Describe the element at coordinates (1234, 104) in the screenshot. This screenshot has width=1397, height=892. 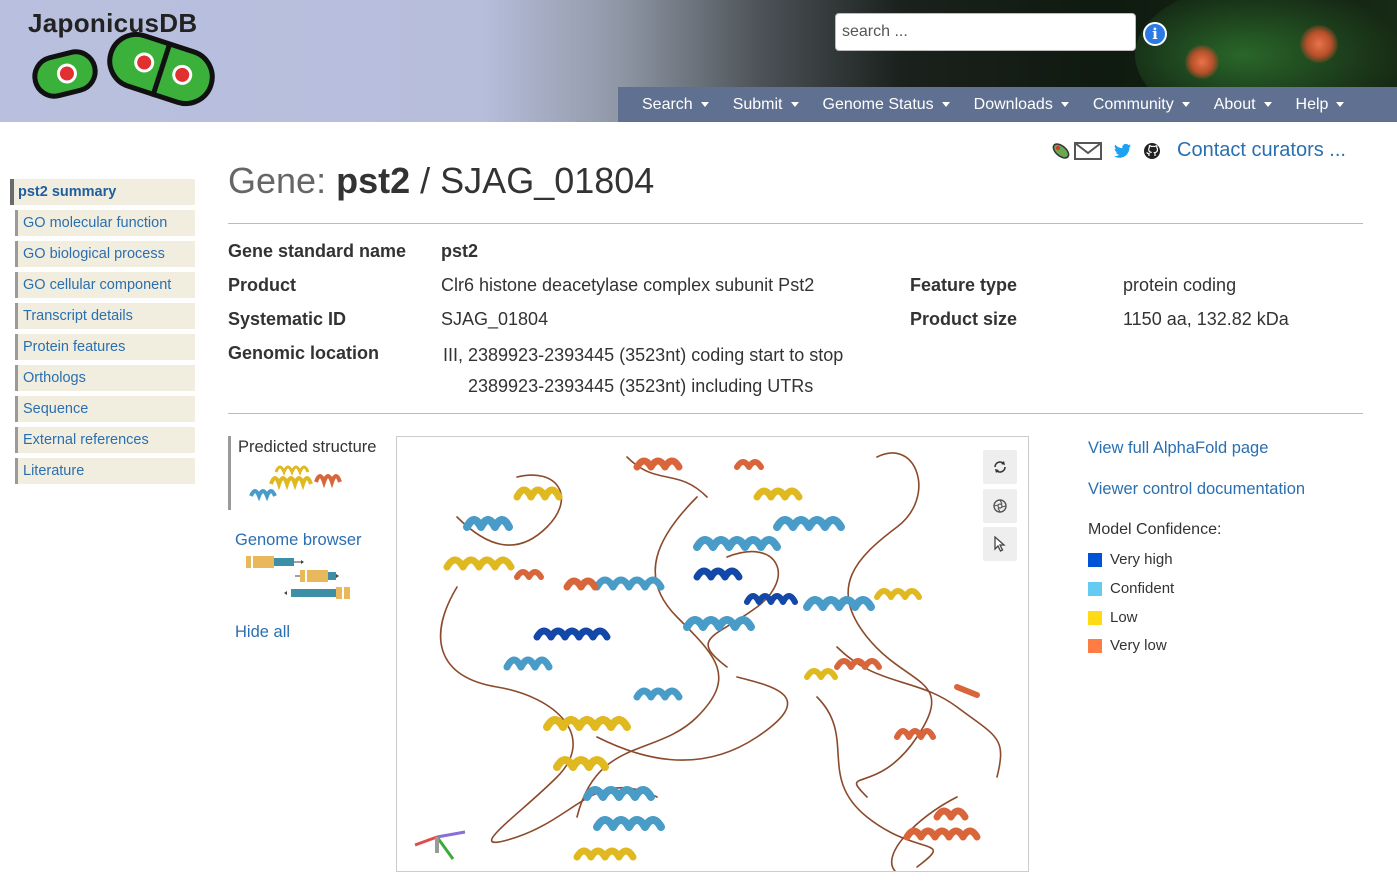
I see `nav-label: About` at that location.